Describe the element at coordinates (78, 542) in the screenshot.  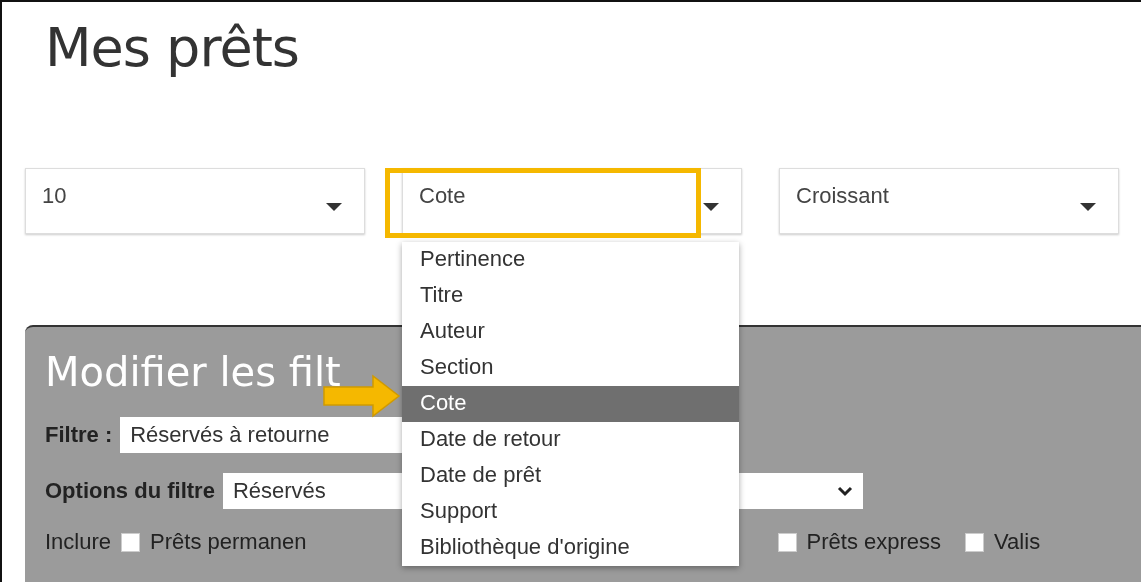
I see `include-label: Inclure` at that location.